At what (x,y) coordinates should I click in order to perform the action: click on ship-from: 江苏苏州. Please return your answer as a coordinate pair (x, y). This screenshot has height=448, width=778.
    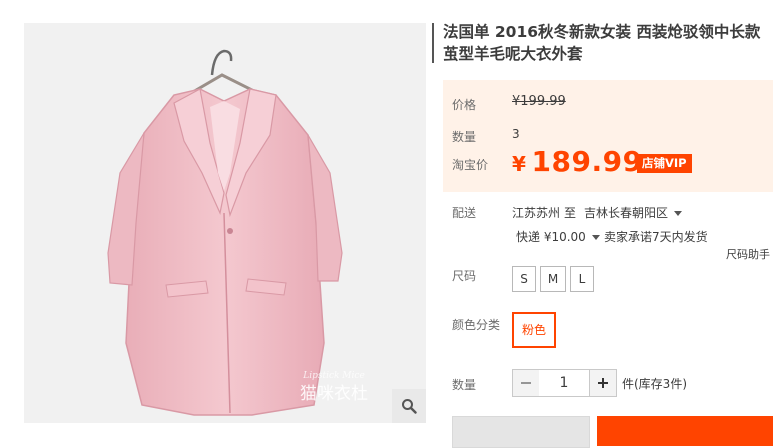
    Looking at the image, I should click on (536, 213).